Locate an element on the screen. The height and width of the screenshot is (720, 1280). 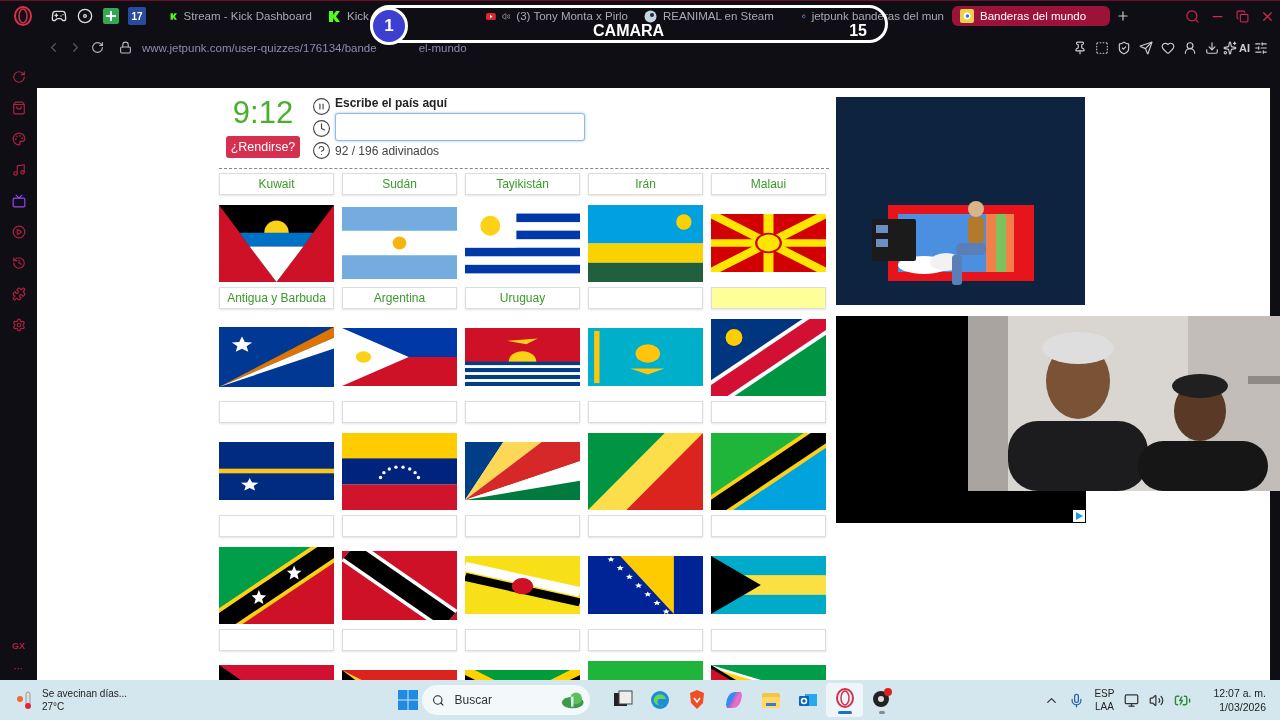
tab-title: Kick is located at coordinates (358, 16).